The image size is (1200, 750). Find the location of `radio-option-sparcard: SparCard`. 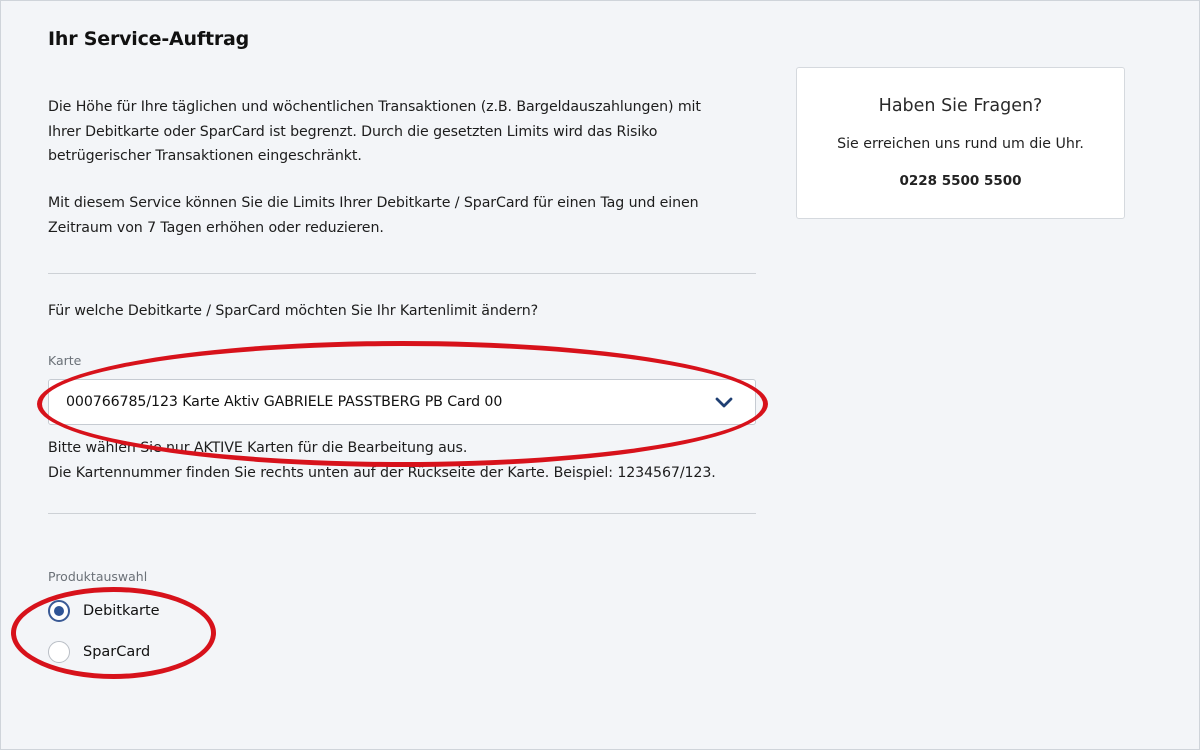

radio-option-sparcard: SparCard is located at coordinates (99, 652).